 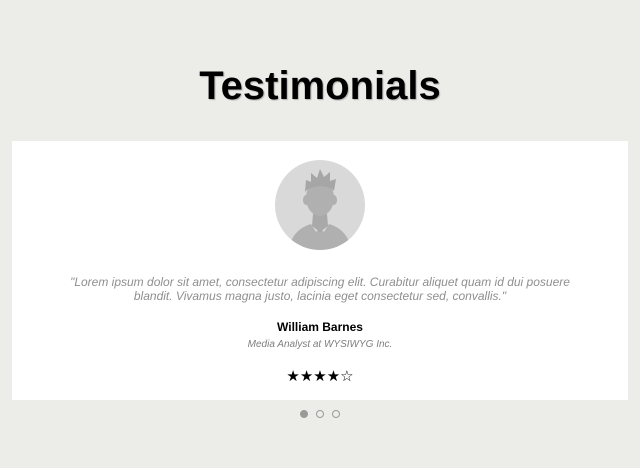 What do you see at coordinates (320, 205) in the screenshot?
I see `user-silhouette-icon` at bounding box center [320, 205].